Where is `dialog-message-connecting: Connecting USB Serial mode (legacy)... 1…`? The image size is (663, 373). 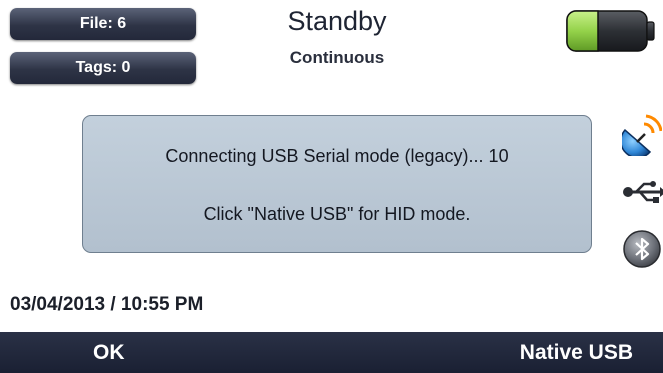 dialog-message-connecting: Connecting USB Serial mode (legacy)... 1… is located at coordinates (337, 156).